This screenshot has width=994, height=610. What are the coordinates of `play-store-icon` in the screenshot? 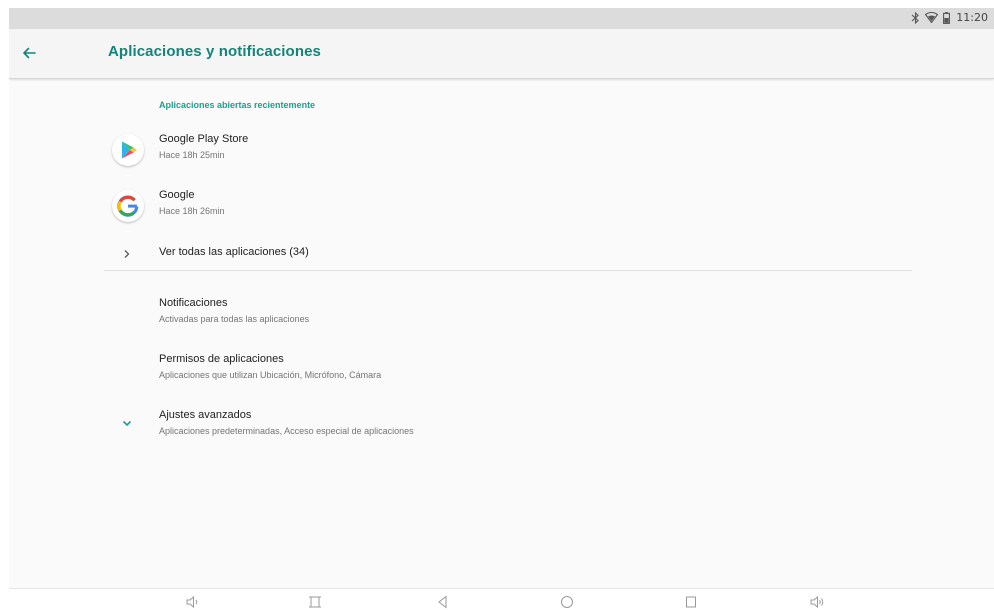 It's located at (128, 150).